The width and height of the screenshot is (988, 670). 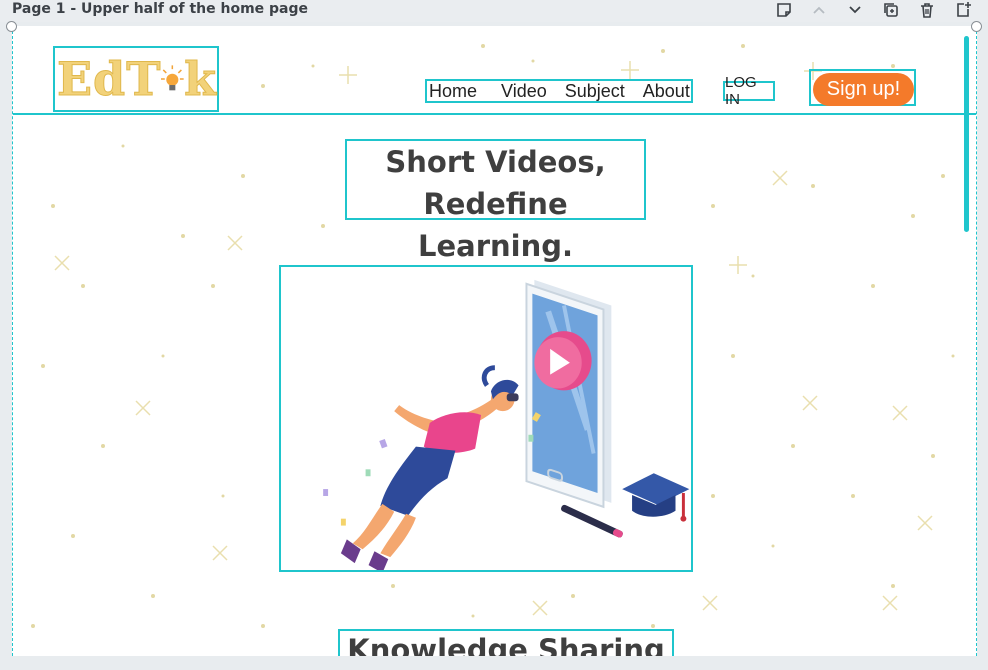 I want to click on main-nav: Home Video Subject About, so click(x=559, y=91).